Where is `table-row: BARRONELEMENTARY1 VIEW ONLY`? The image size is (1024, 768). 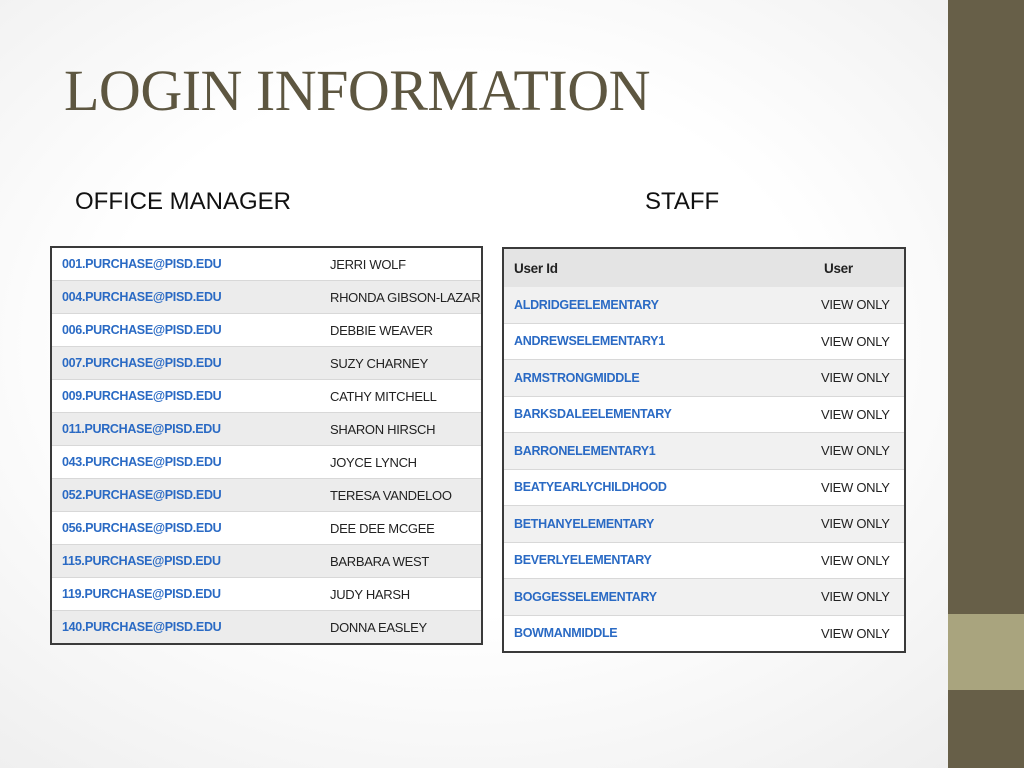 table-row: BARRONELEMENTARY1 VIEW ONLY is located at coordinates (704, 451).